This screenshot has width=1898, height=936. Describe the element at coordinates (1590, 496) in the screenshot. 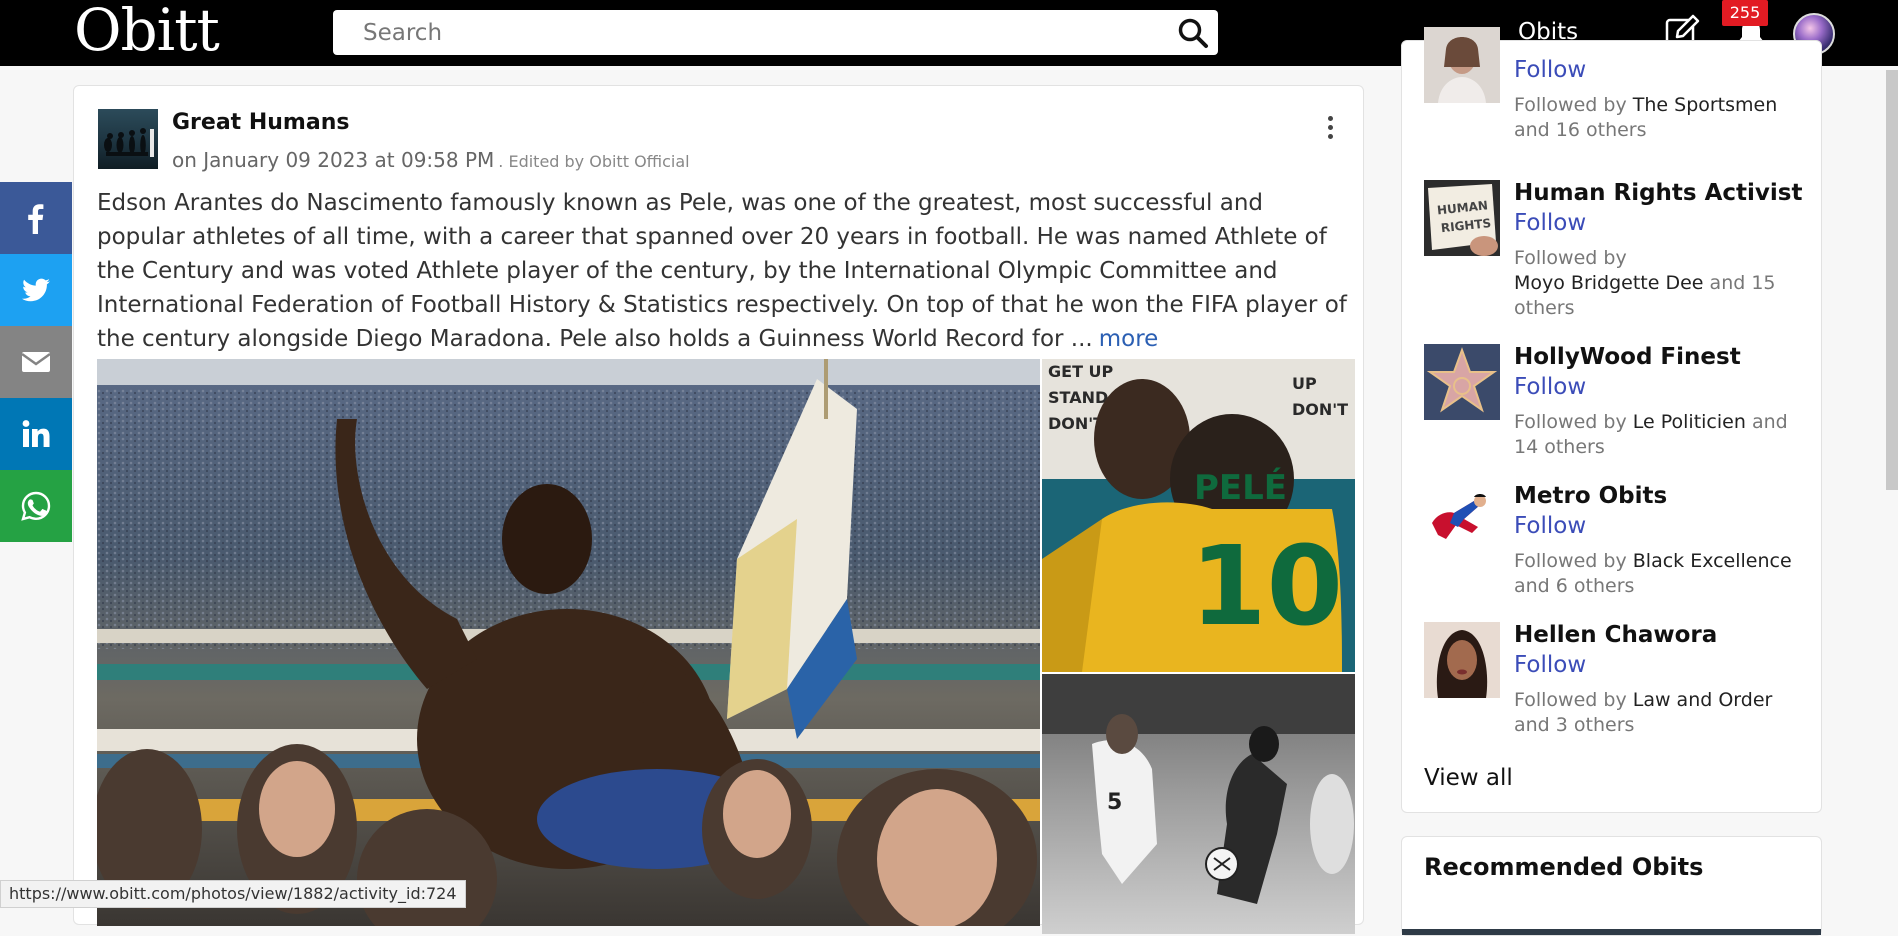

I see `suggestion-name: Metro Obits` at that location.